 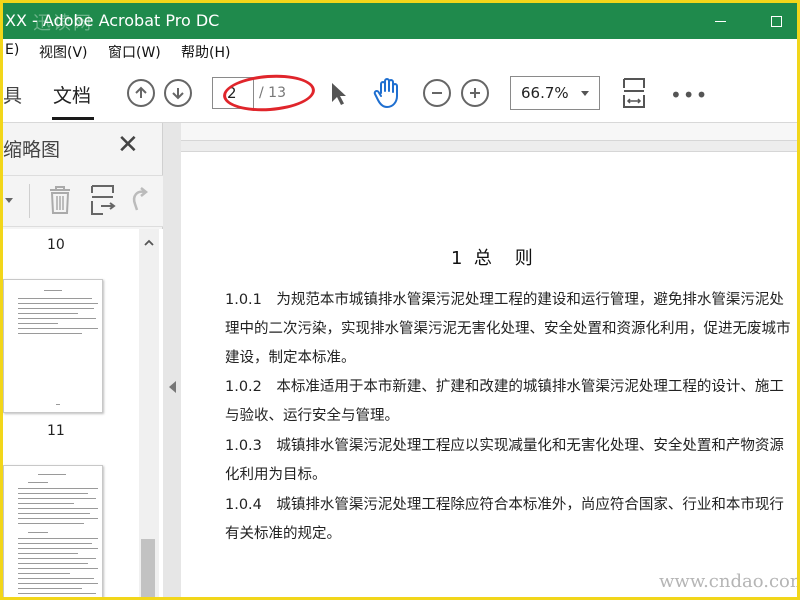 What do you see at coordinates (56, 431) in the screenshot?
I see `thumbnail-label: 11` at bounding box center [56, 431].